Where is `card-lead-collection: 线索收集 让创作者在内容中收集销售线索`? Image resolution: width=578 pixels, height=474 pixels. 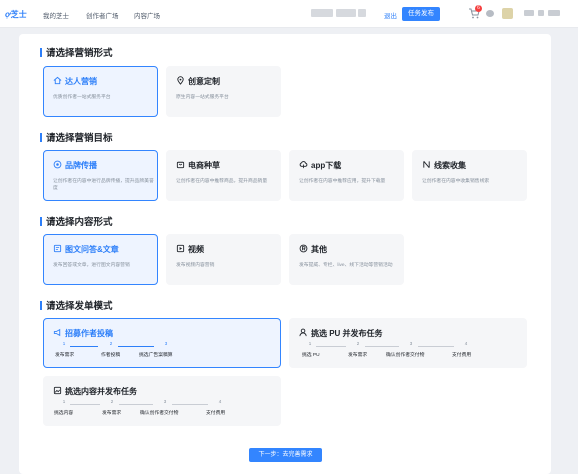 card-lead-collection: 线索收集 让创作者在内容中收集销售线索 is located at coordinates (469, 175).